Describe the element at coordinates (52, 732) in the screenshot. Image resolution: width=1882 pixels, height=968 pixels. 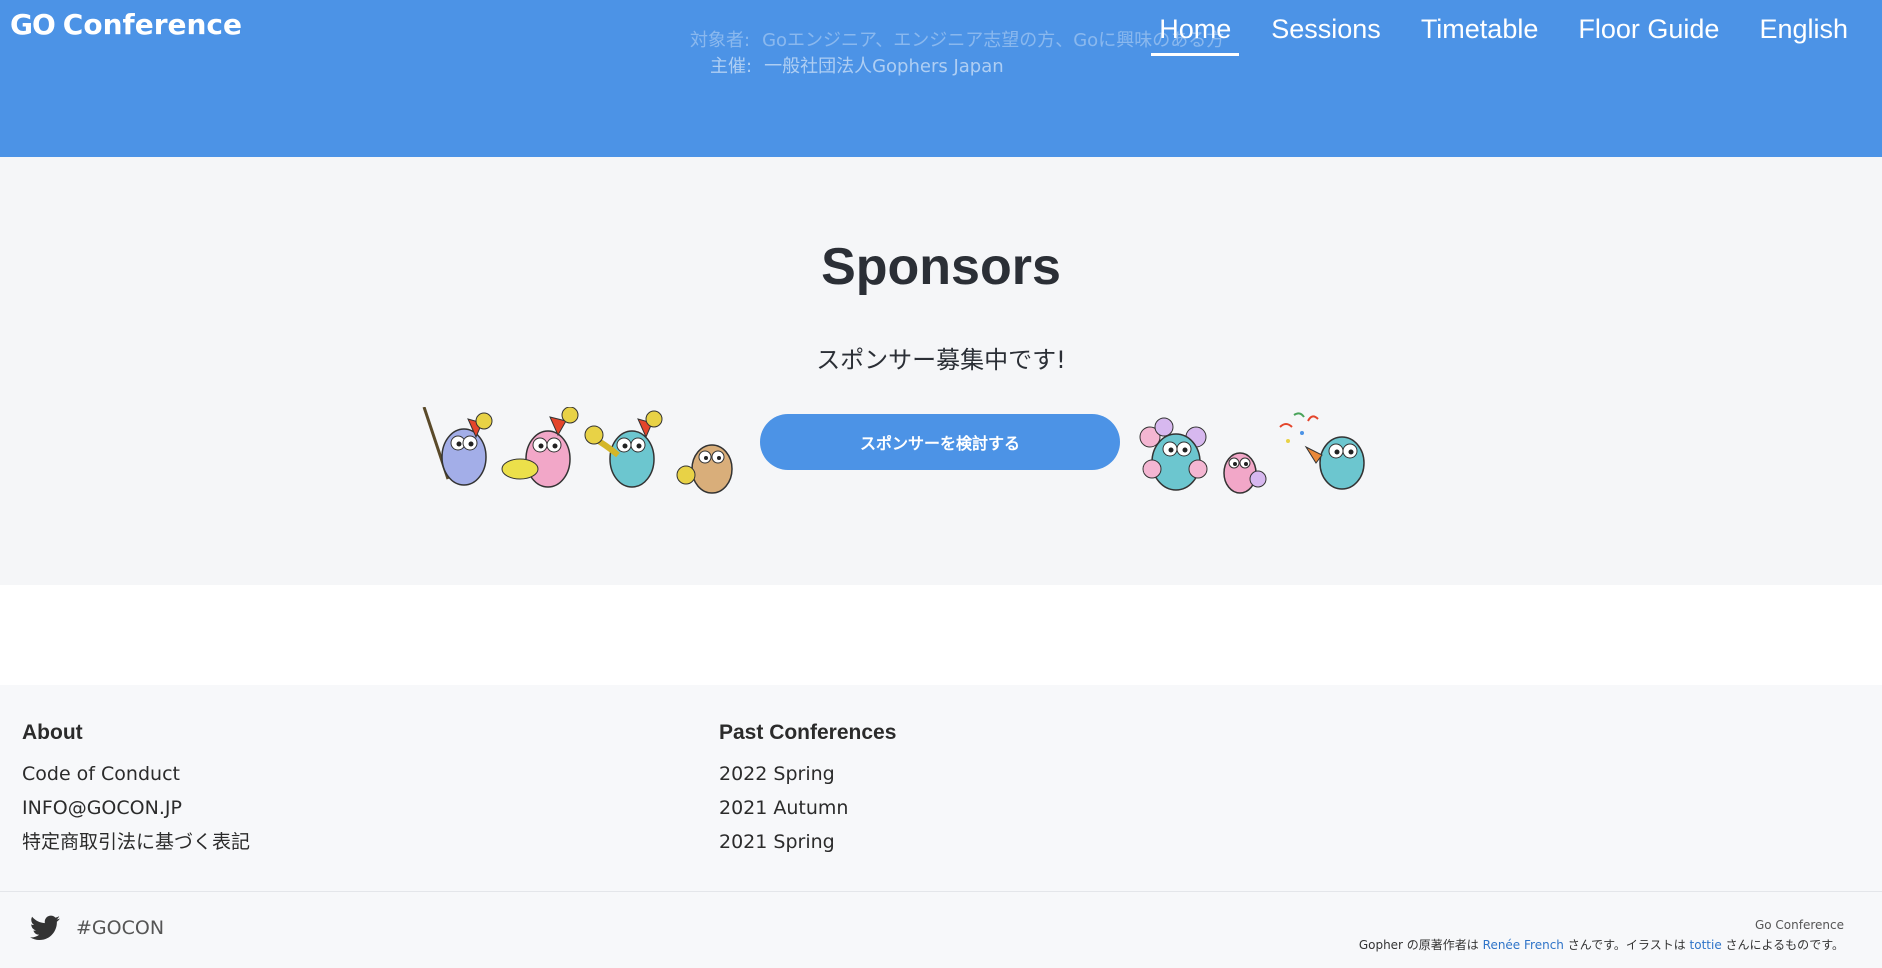
I see `footer-about-heading: About` at that location.